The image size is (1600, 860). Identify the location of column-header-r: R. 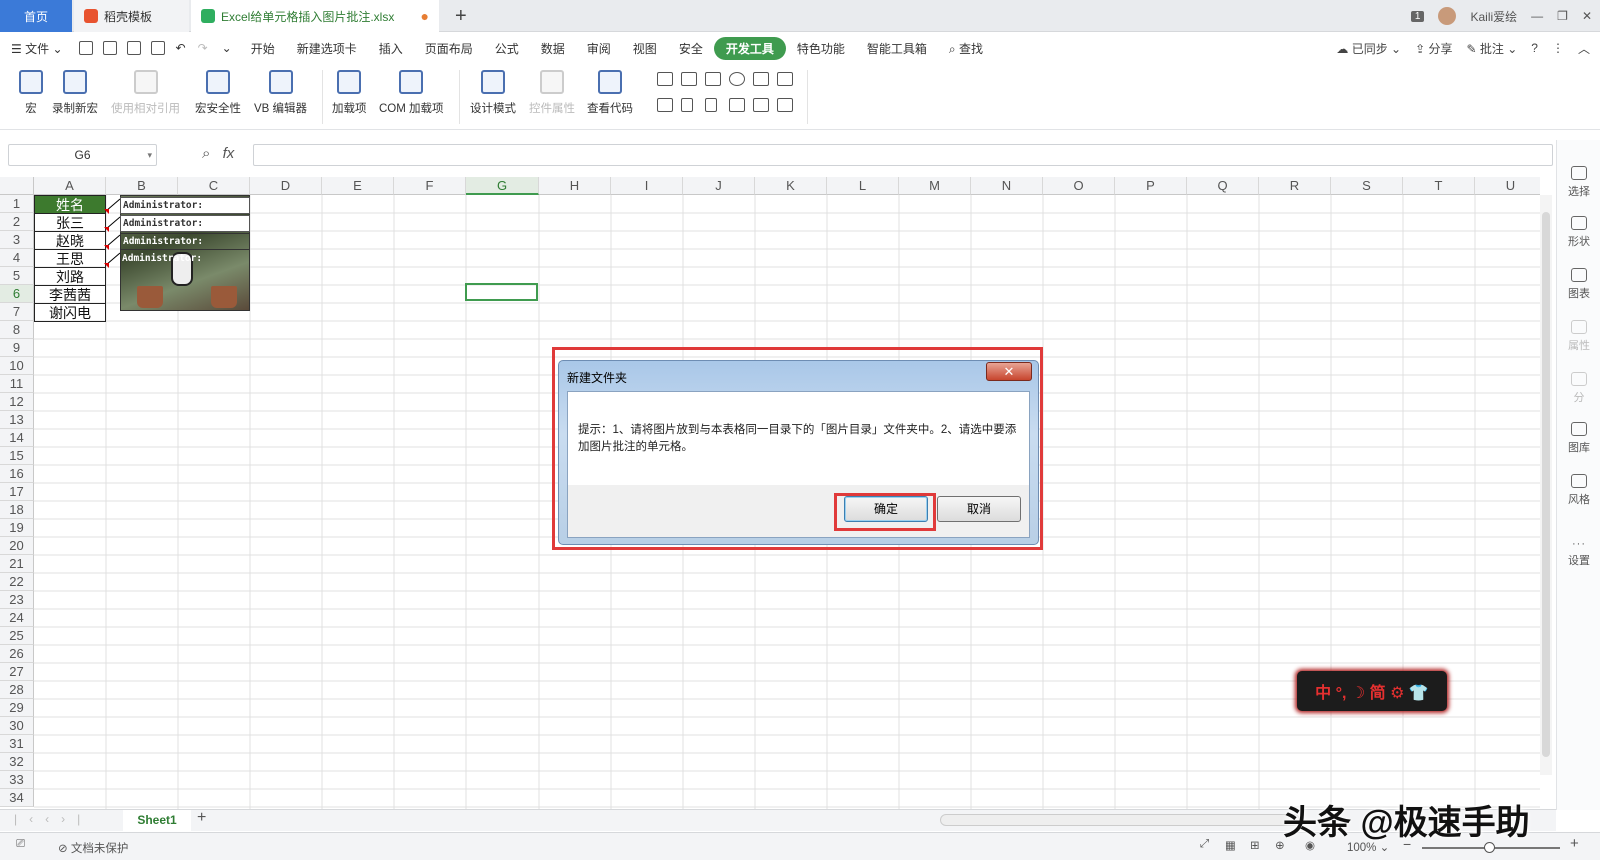
(1295, 186).